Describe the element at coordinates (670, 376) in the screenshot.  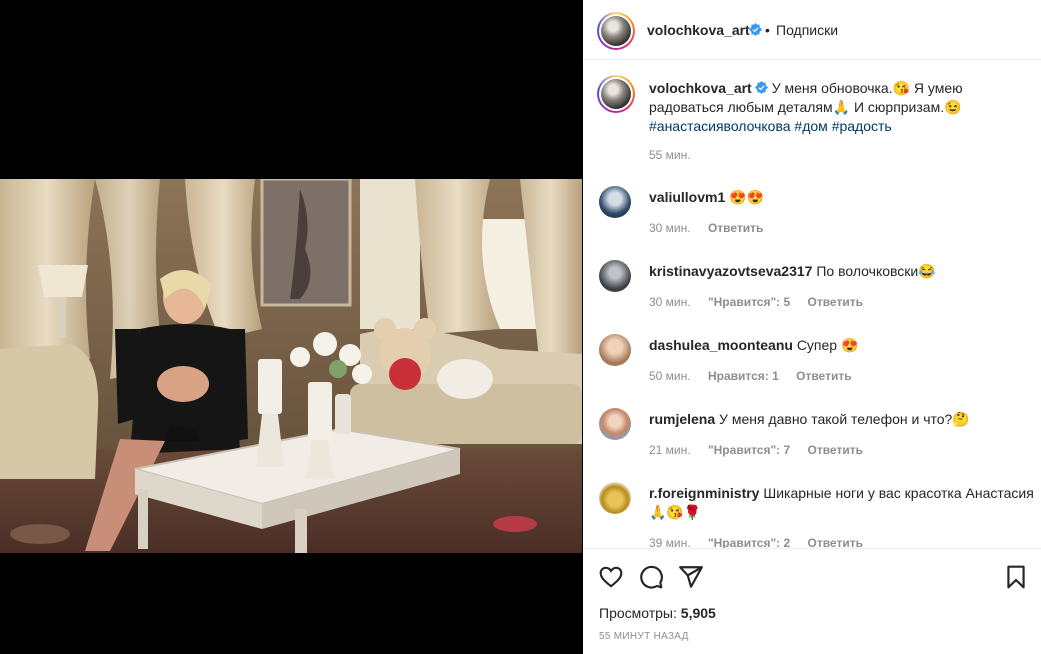
I see `comment-time: 50 мин.` at that location.